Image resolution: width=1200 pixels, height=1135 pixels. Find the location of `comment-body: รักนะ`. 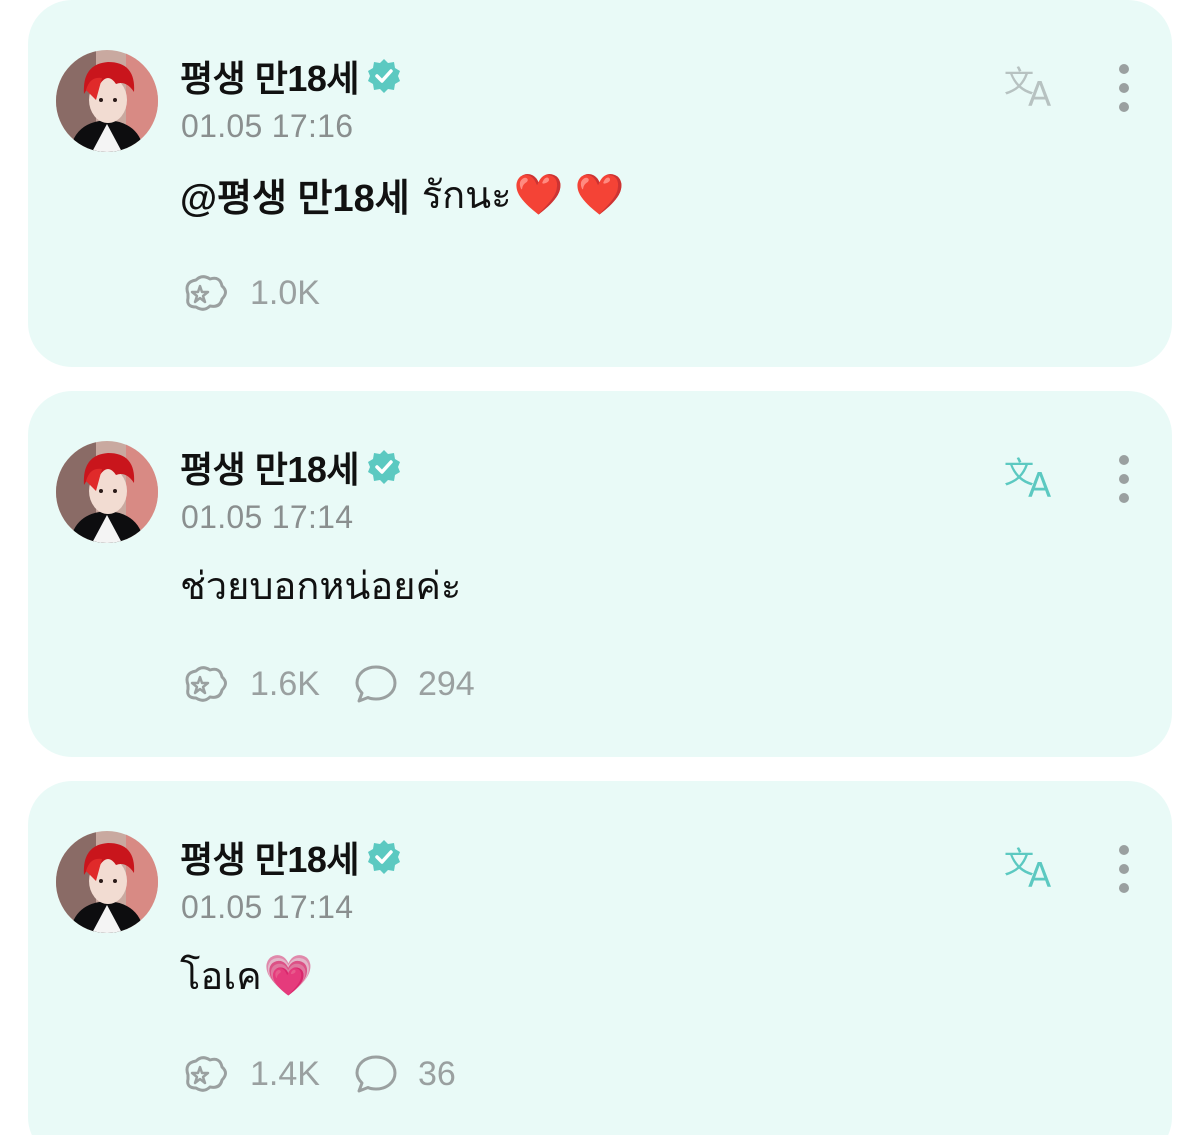

comment-body: รักนะ is located at coordinates (466, 196).